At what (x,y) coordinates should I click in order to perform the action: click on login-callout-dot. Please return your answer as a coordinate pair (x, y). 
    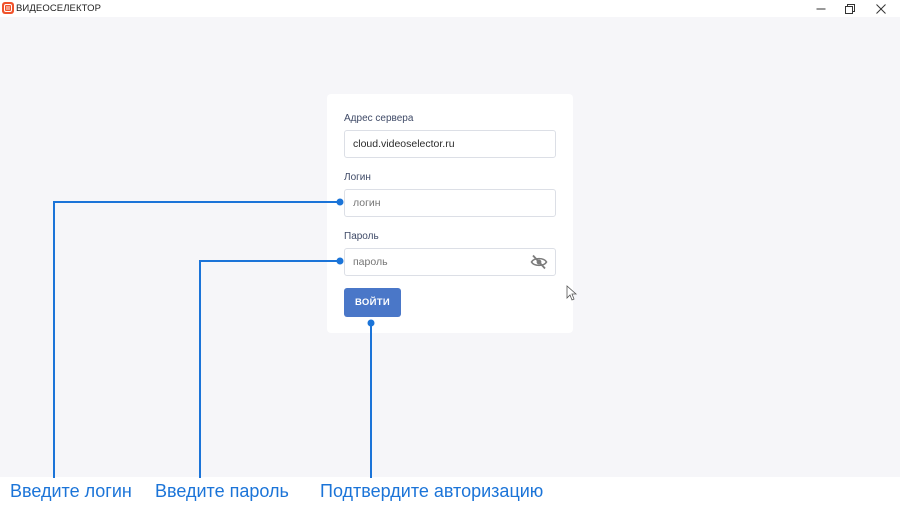
    Looking at the image, I should click on (340, 202).